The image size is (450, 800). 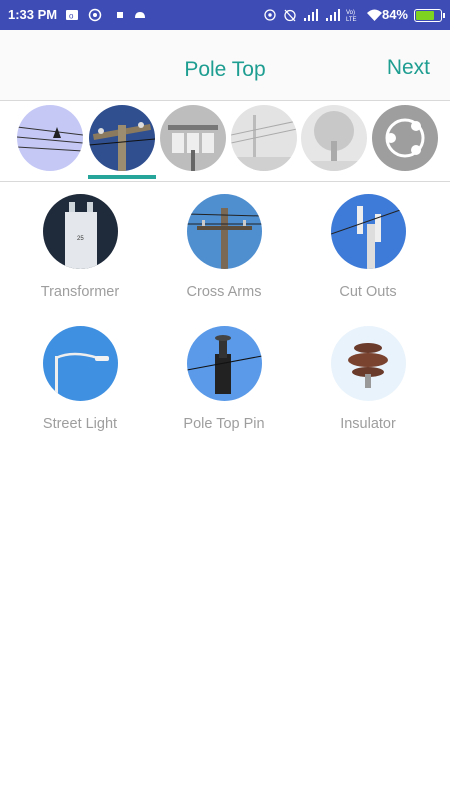 I want to click on grid-item-street-light: Street Light, so click(x=80, y=386).